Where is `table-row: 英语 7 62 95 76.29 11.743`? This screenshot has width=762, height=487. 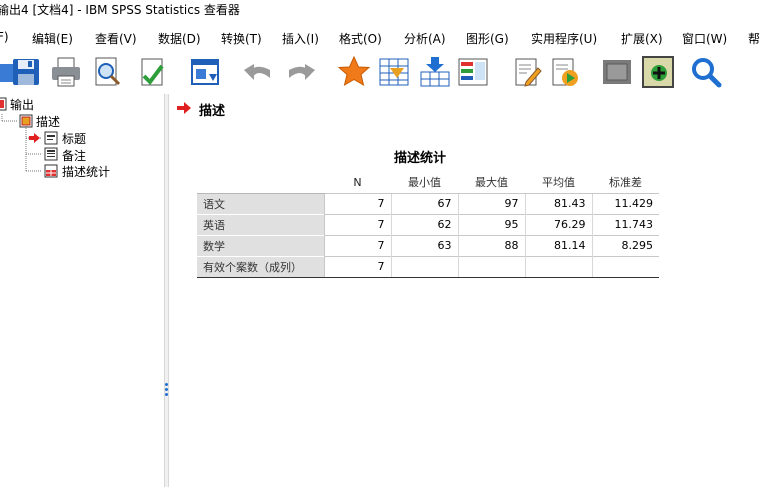
table-row: 英语 7 62 95 76.29 11.743 is located at coordinates (428, 224).